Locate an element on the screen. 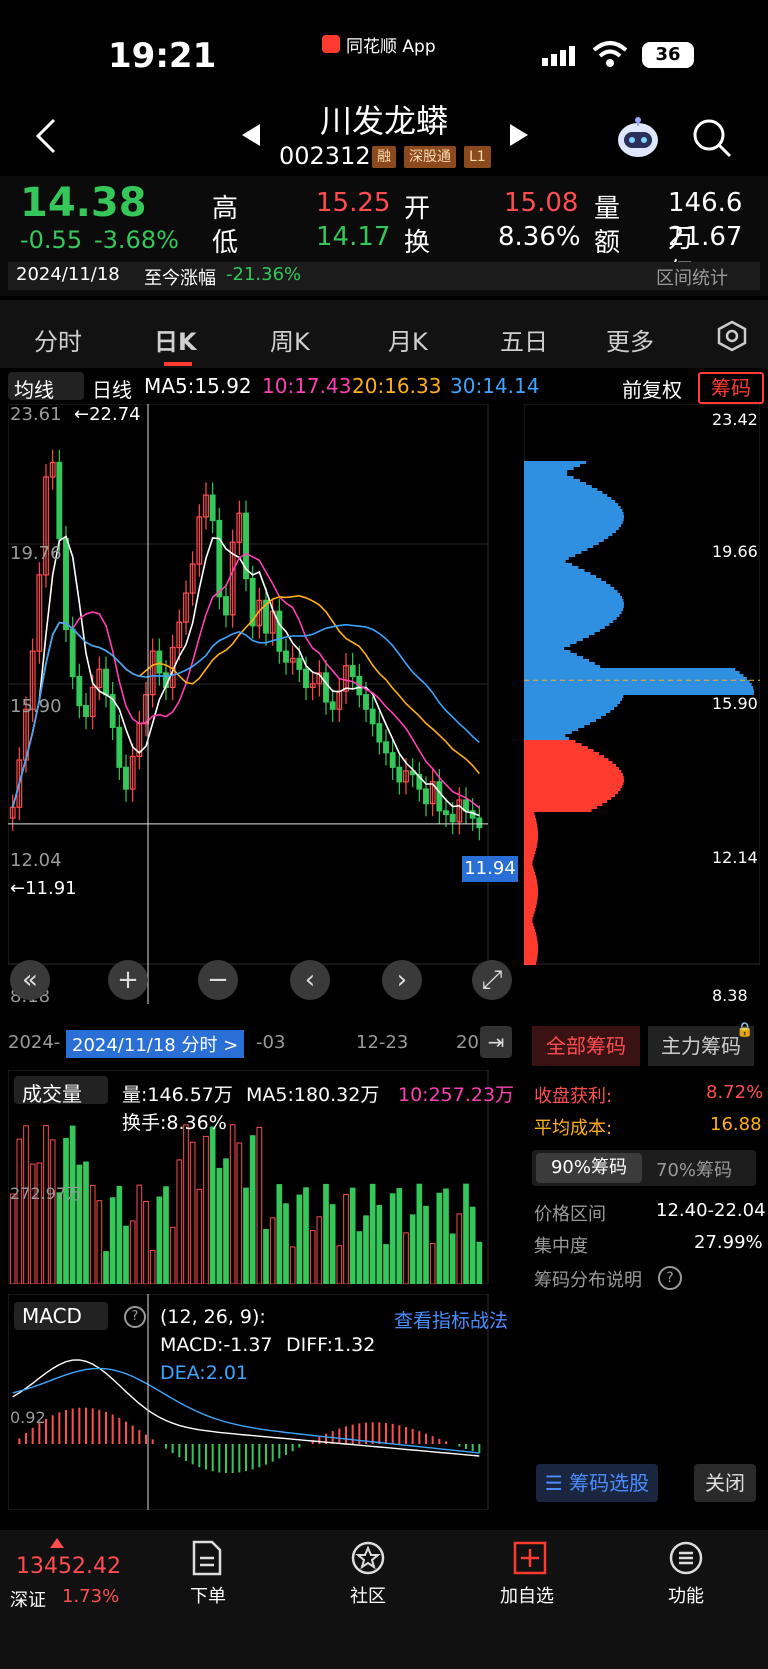  period-label: 日线 is located at coordinates (112, 390).